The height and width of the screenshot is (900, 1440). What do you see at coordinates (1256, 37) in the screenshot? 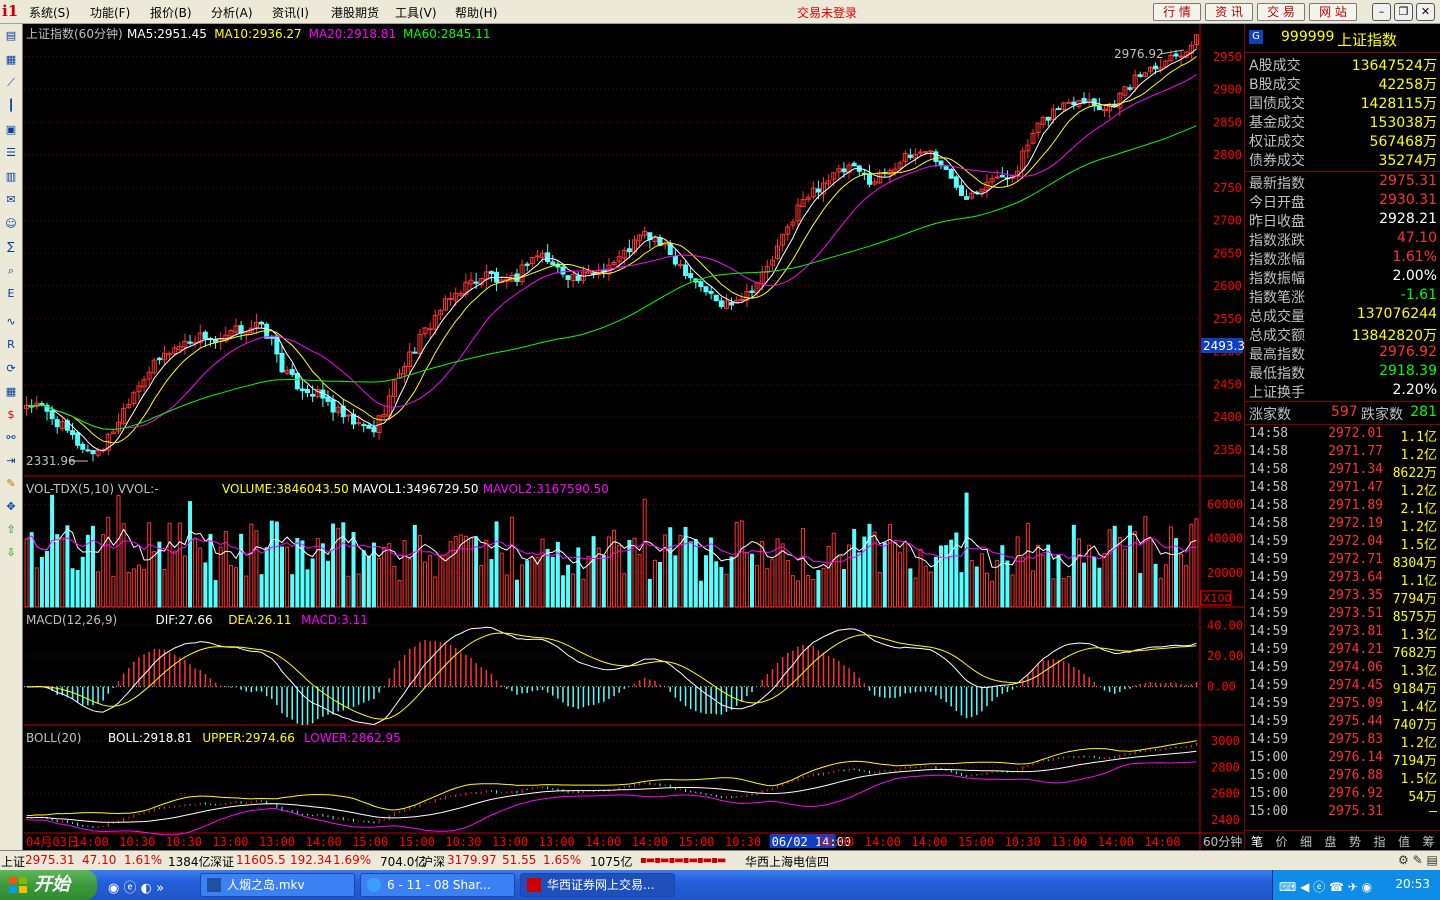
I see `index-badge: G` at bounding box center [1256, 37].